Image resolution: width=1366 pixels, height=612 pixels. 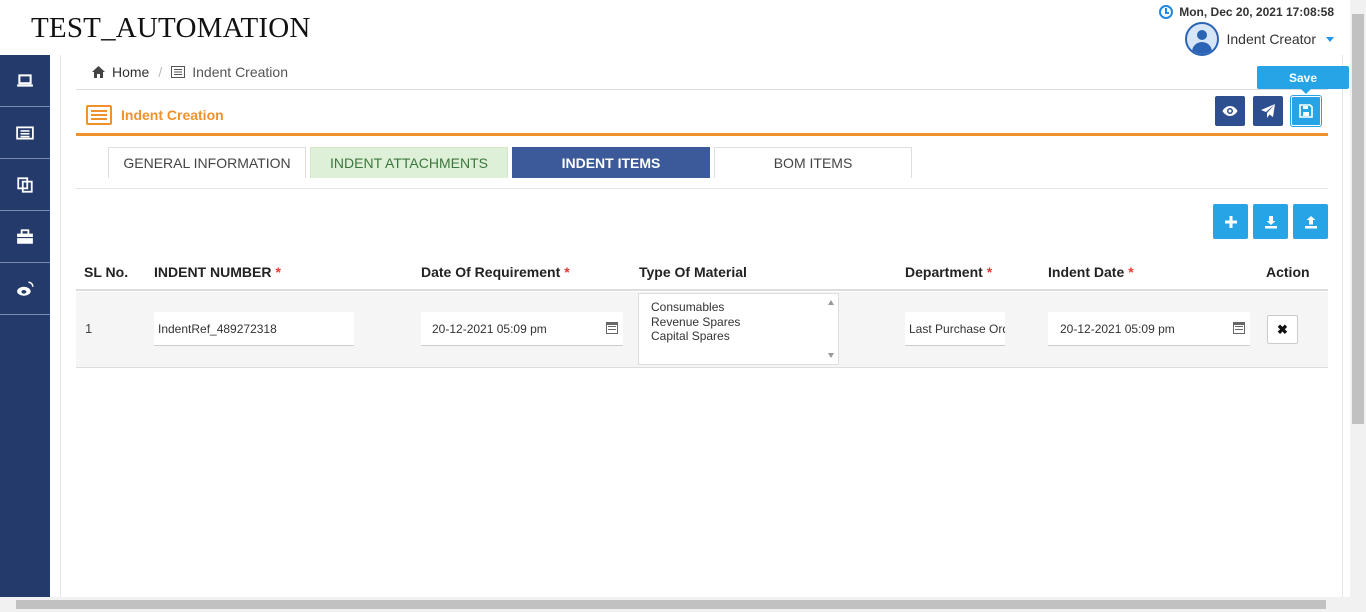 What do you see at coordinates (744, 322) in the screenshot?
I see `material-option: Revenue Spares` at bounding box center [744, 322].